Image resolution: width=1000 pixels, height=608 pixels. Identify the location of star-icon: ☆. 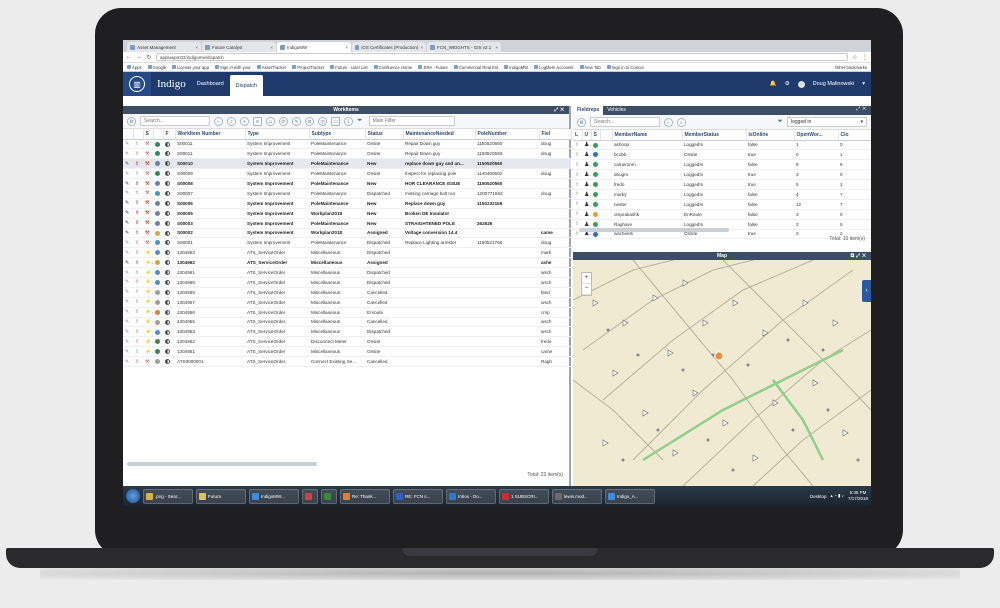
(855, 57).